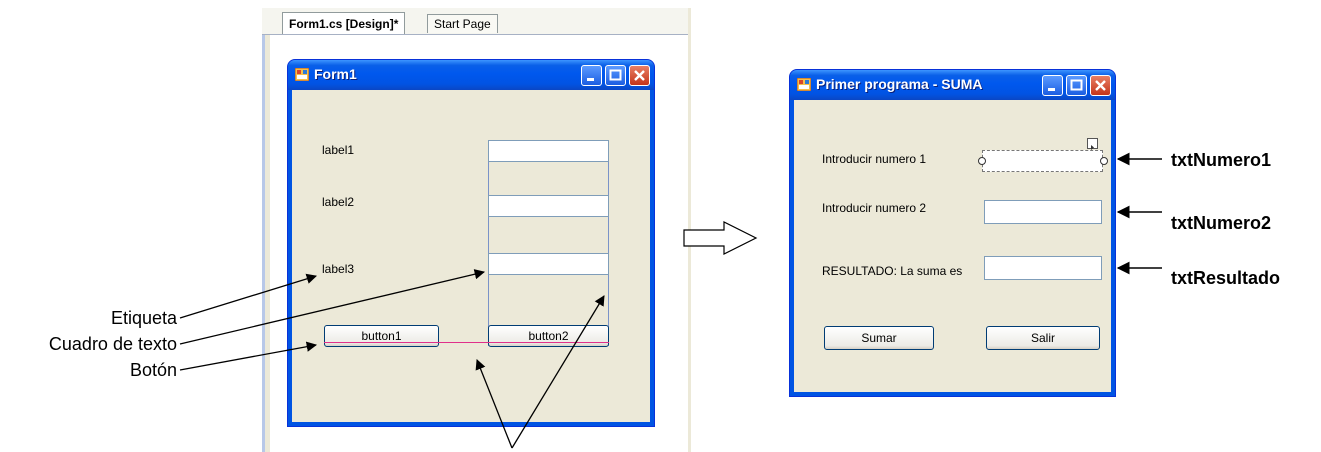  I want to click on txtnumero1-input, so click(1042, 161).